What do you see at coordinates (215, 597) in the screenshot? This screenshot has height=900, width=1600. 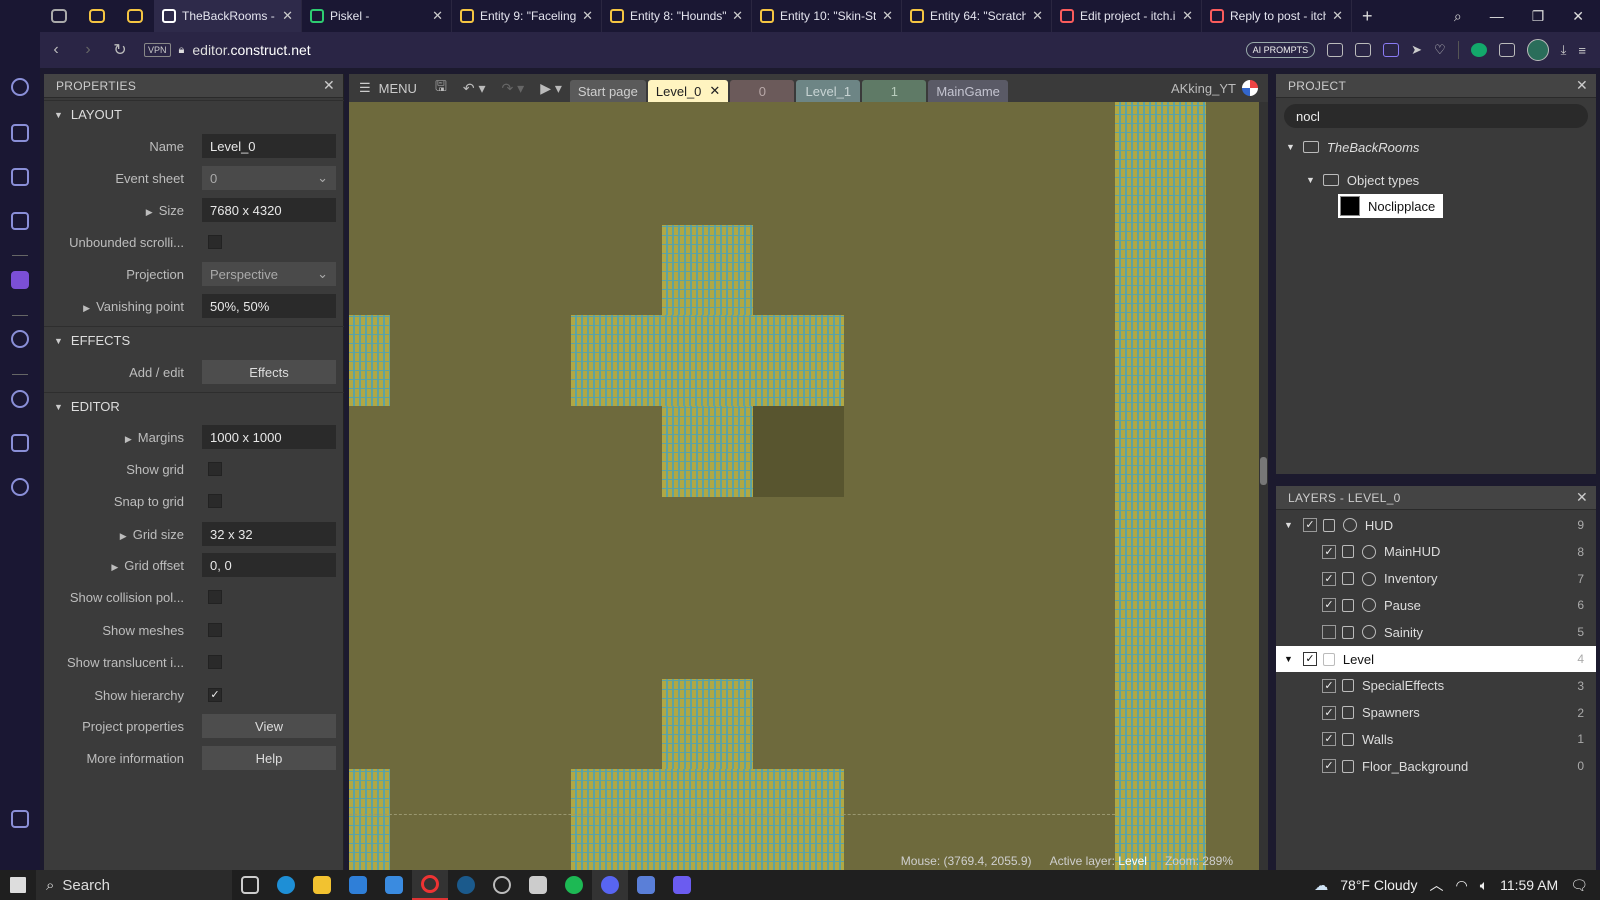 I see `show-collision-checkbox` at bounding box center [215, 597].